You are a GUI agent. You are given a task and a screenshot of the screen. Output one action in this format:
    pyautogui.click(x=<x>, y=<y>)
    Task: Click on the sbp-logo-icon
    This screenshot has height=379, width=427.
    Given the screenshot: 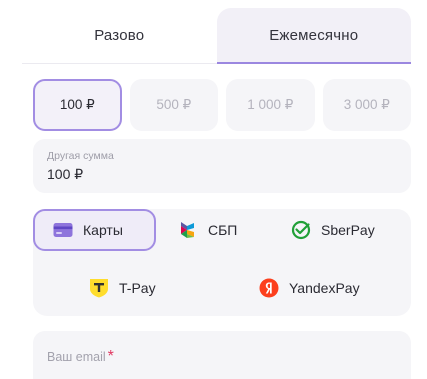 What is the action you would take?
    pyautogui.click(x=188, y=230)
    